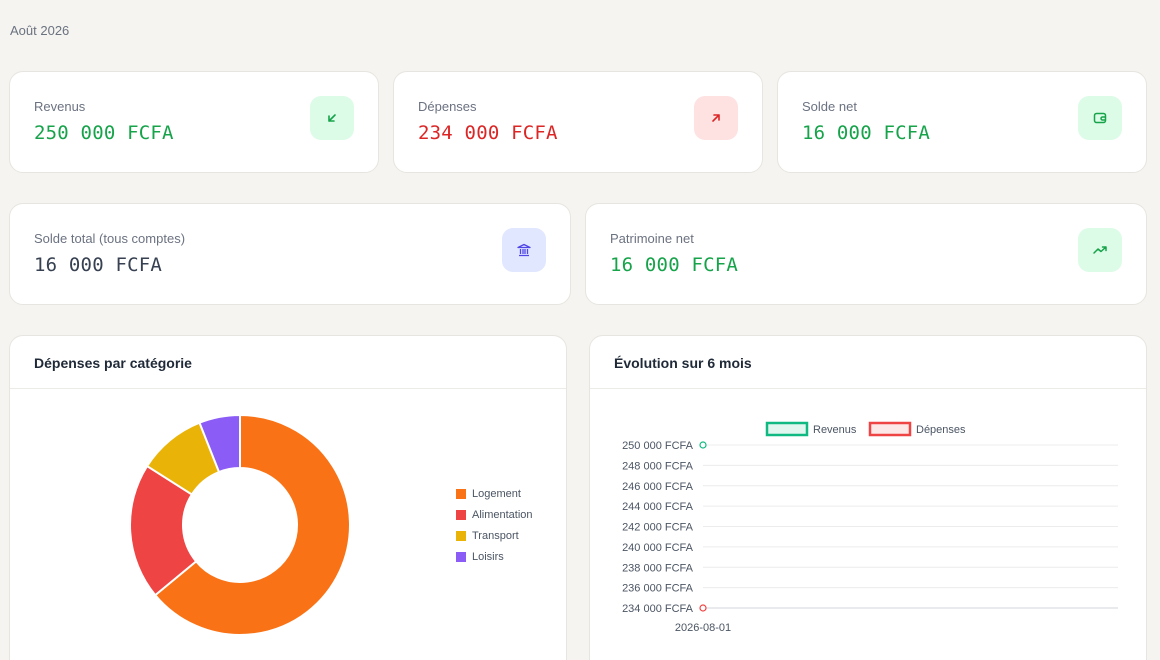 The height and width of the screenshot is (660, 1160). Describe the element at coordinates (658, 609) in the screenshot. I see `y-tick-label: 234 000 FCFA` at that location.